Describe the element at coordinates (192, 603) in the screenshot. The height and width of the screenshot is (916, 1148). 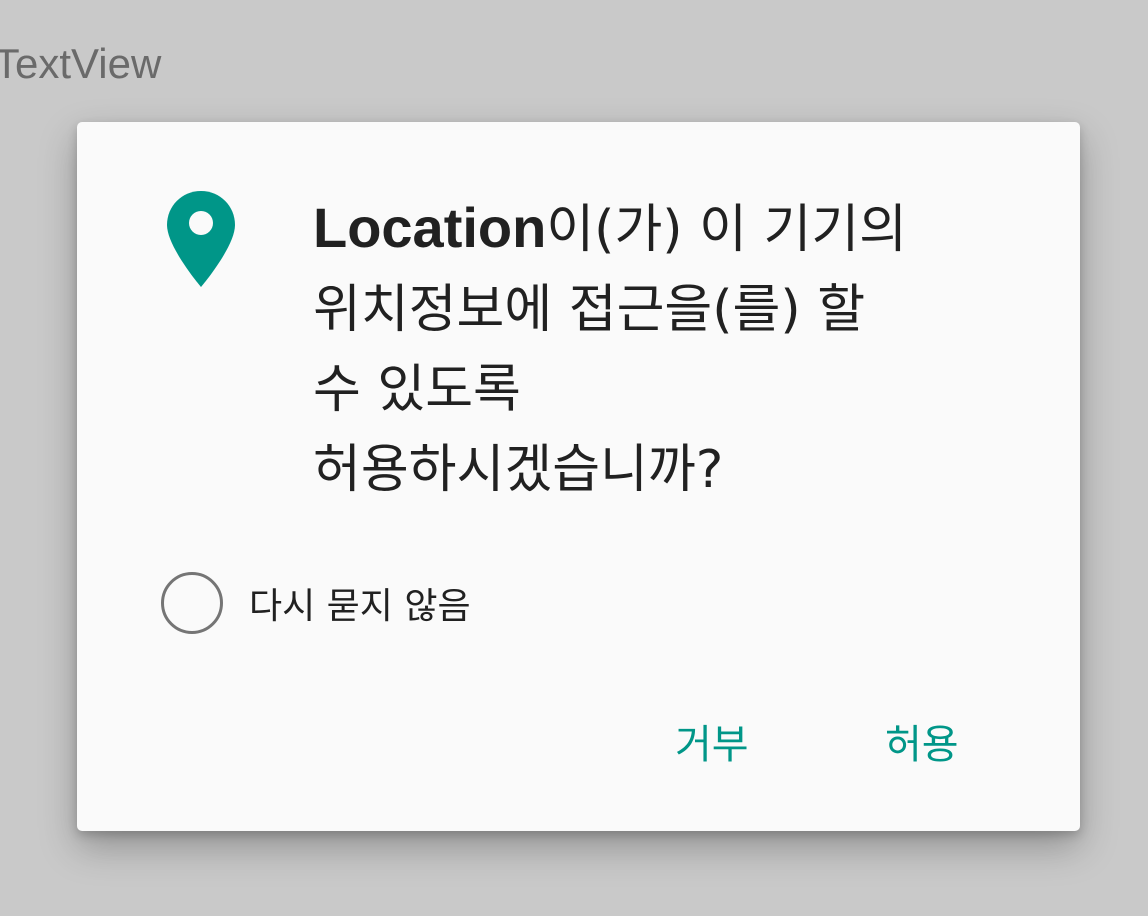
I see `dont-ask-again-radio` at that location.